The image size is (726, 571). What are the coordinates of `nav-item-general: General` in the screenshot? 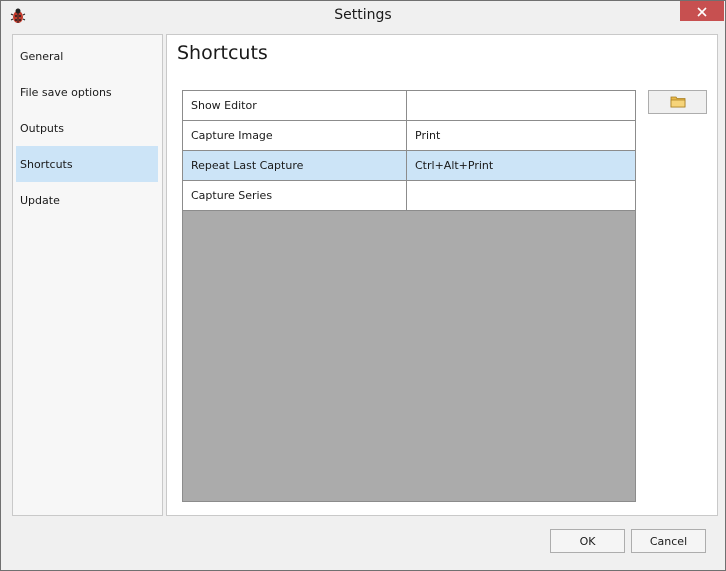 It's located at (87, 56).